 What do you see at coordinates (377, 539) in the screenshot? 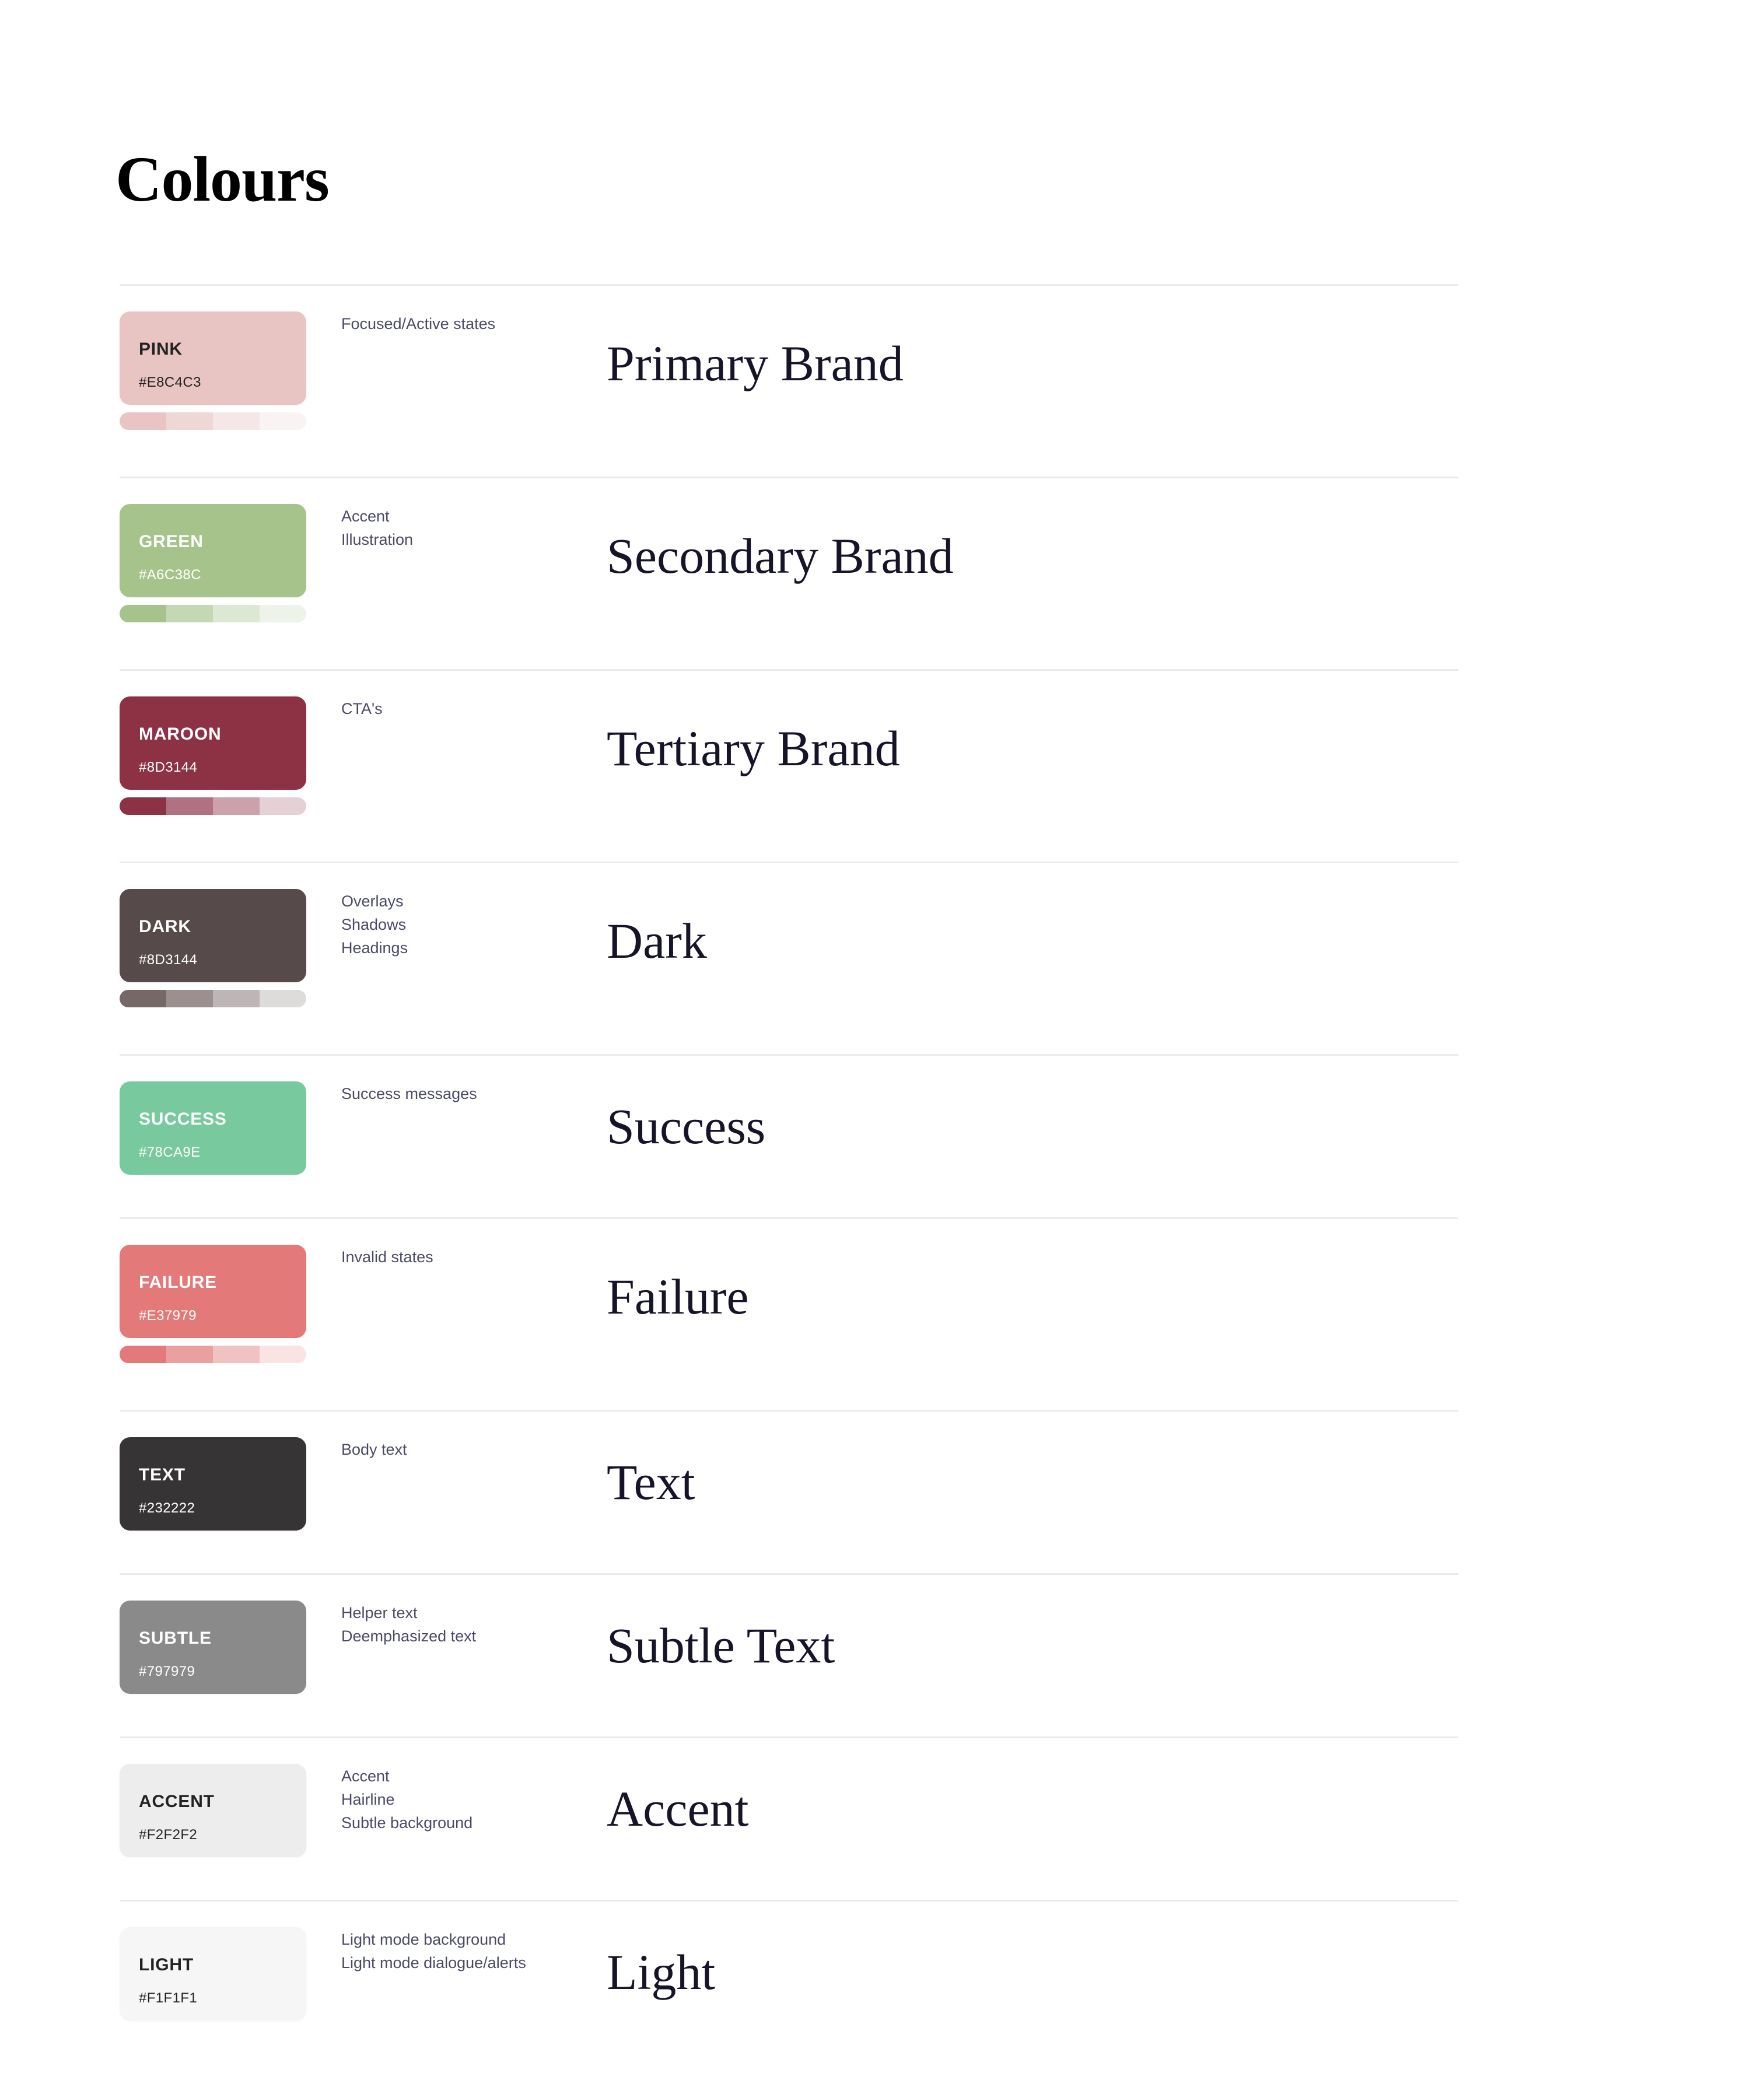
I see `usage-label: Illustration` at bounding box center [377, 539].